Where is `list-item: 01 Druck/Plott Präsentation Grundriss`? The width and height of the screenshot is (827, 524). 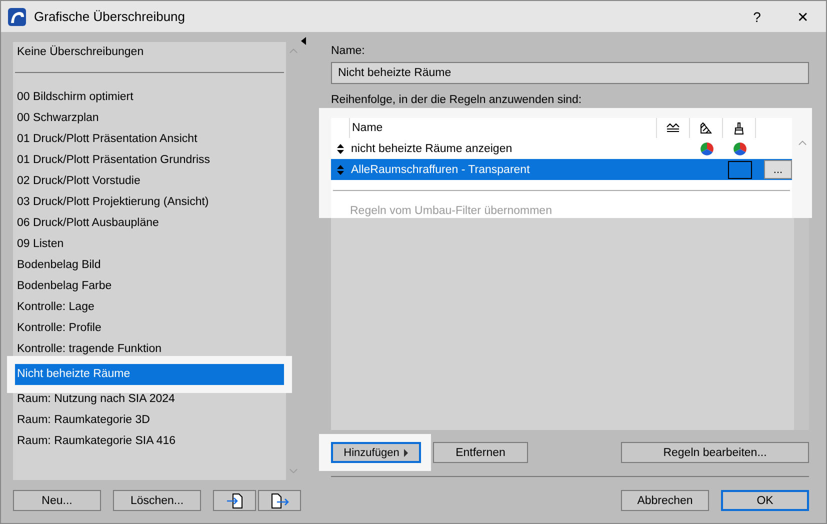
list-item: 01 Druck/Plott Präsentation Grundriss is located at coordinates (149, 160).